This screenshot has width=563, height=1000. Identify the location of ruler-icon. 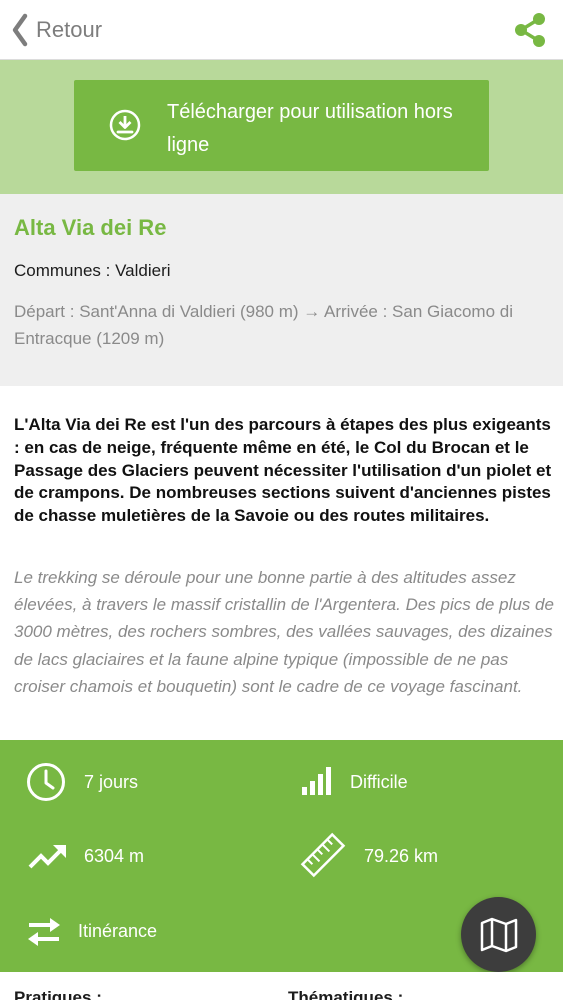
(323, 855).